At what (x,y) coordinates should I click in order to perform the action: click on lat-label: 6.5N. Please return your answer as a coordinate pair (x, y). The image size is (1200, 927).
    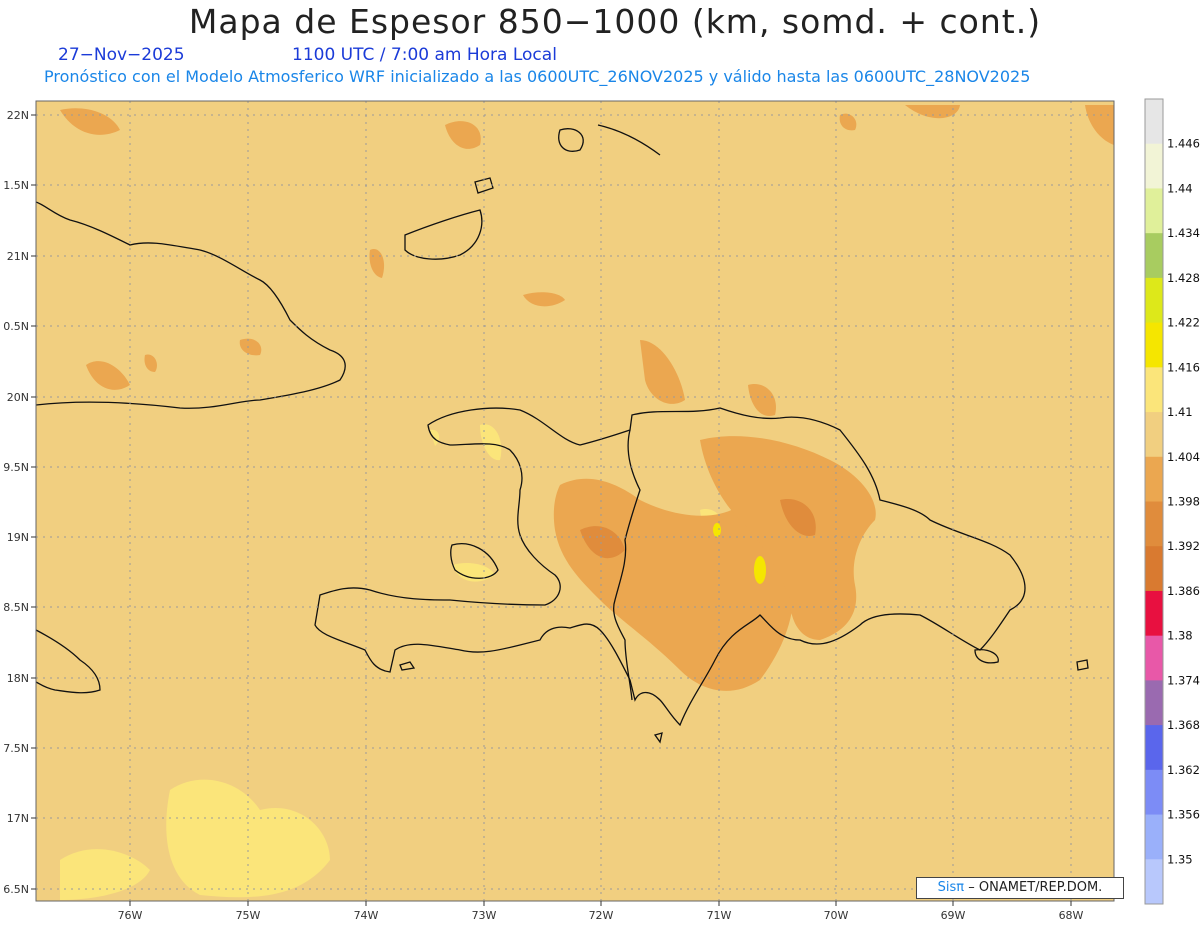
    Looking at the image, I should click on (16, 889).